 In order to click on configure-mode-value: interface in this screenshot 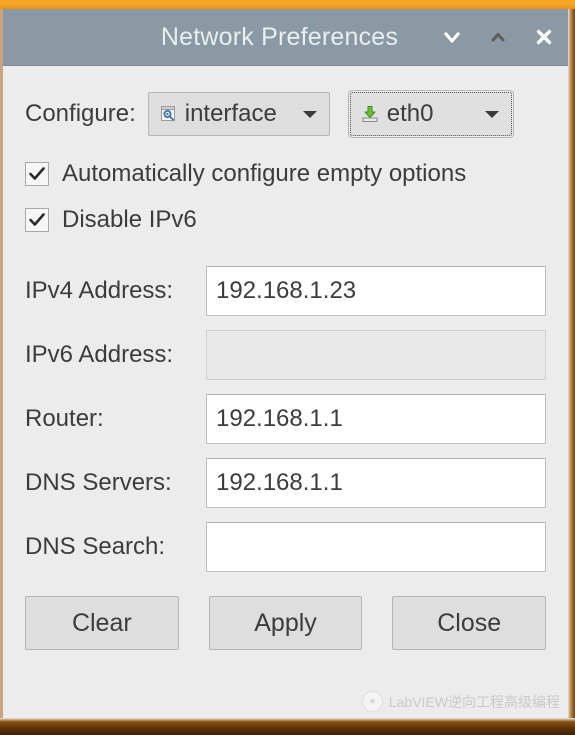, I will do `click(230, 113)`.